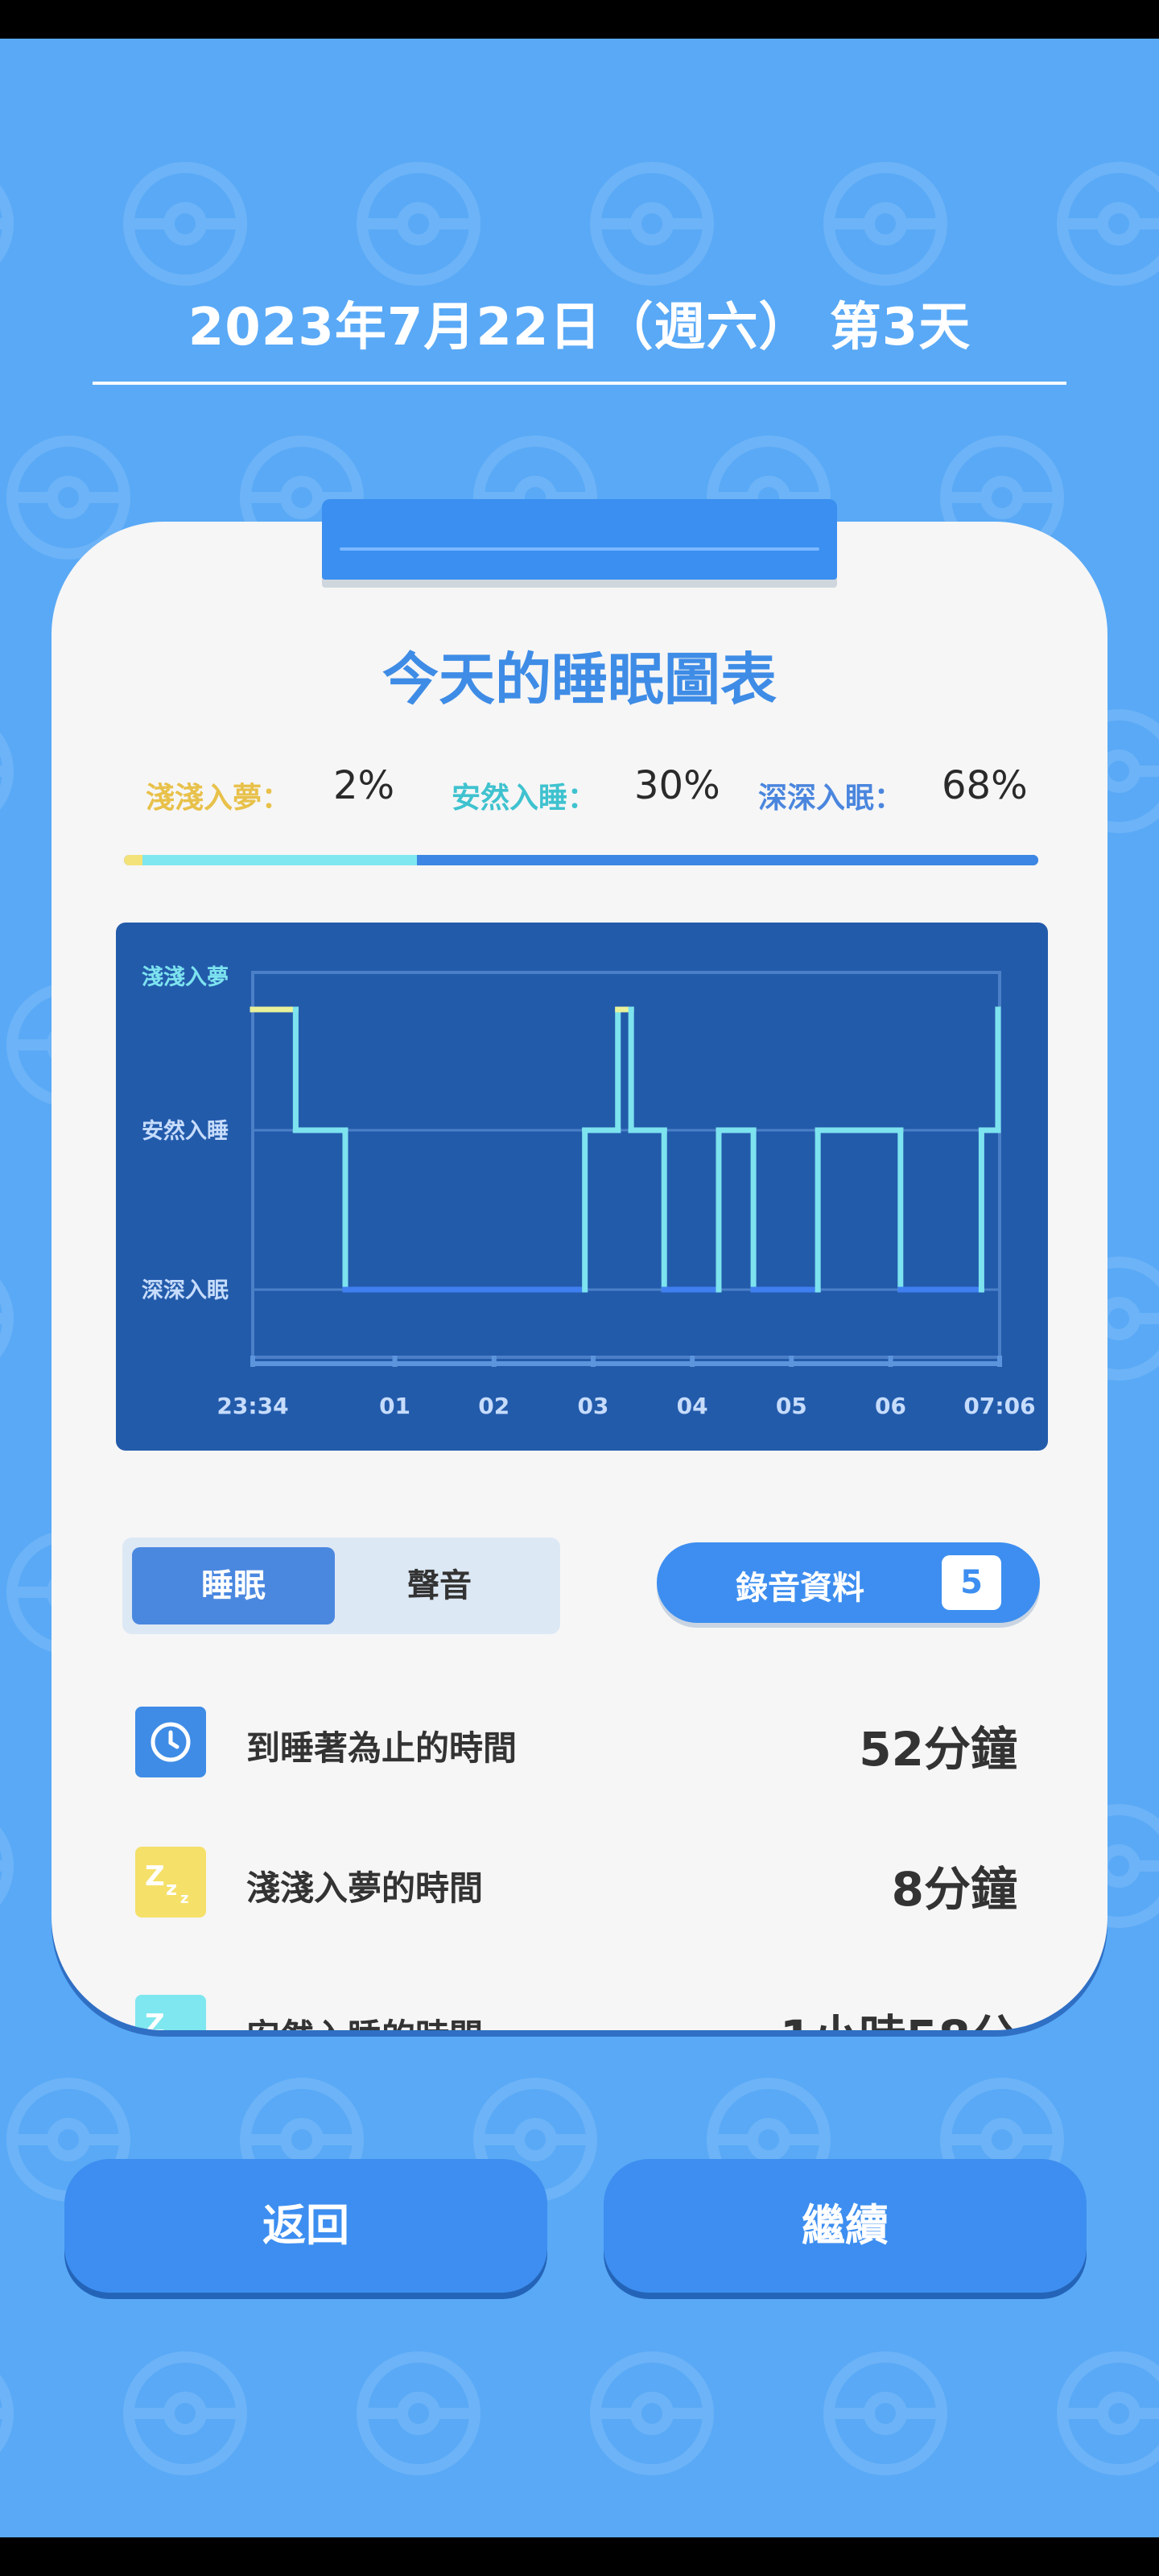 The width and height of the screenshot is (1159, 2576). Describe the element at coordinates (170, 2013) in the screenshot. I see `zzz-icon: Zz` at that location.